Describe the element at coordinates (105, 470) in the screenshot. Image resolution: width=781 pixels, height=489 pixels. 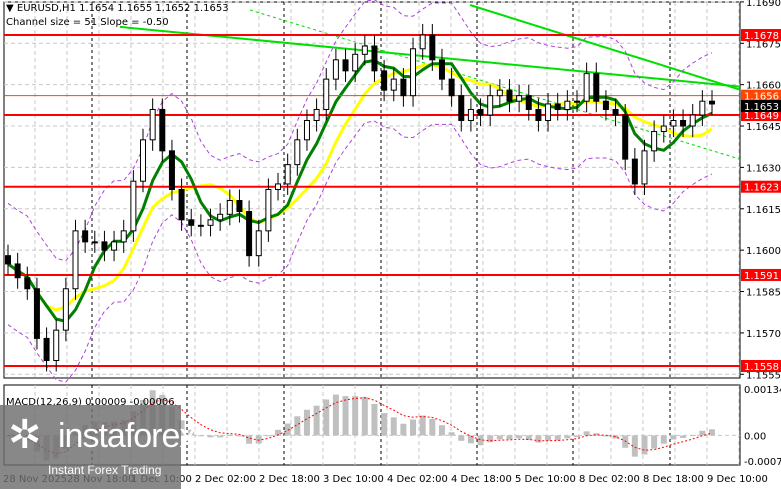
I see `logo-tagline: Instant Forex Trading` at that location.